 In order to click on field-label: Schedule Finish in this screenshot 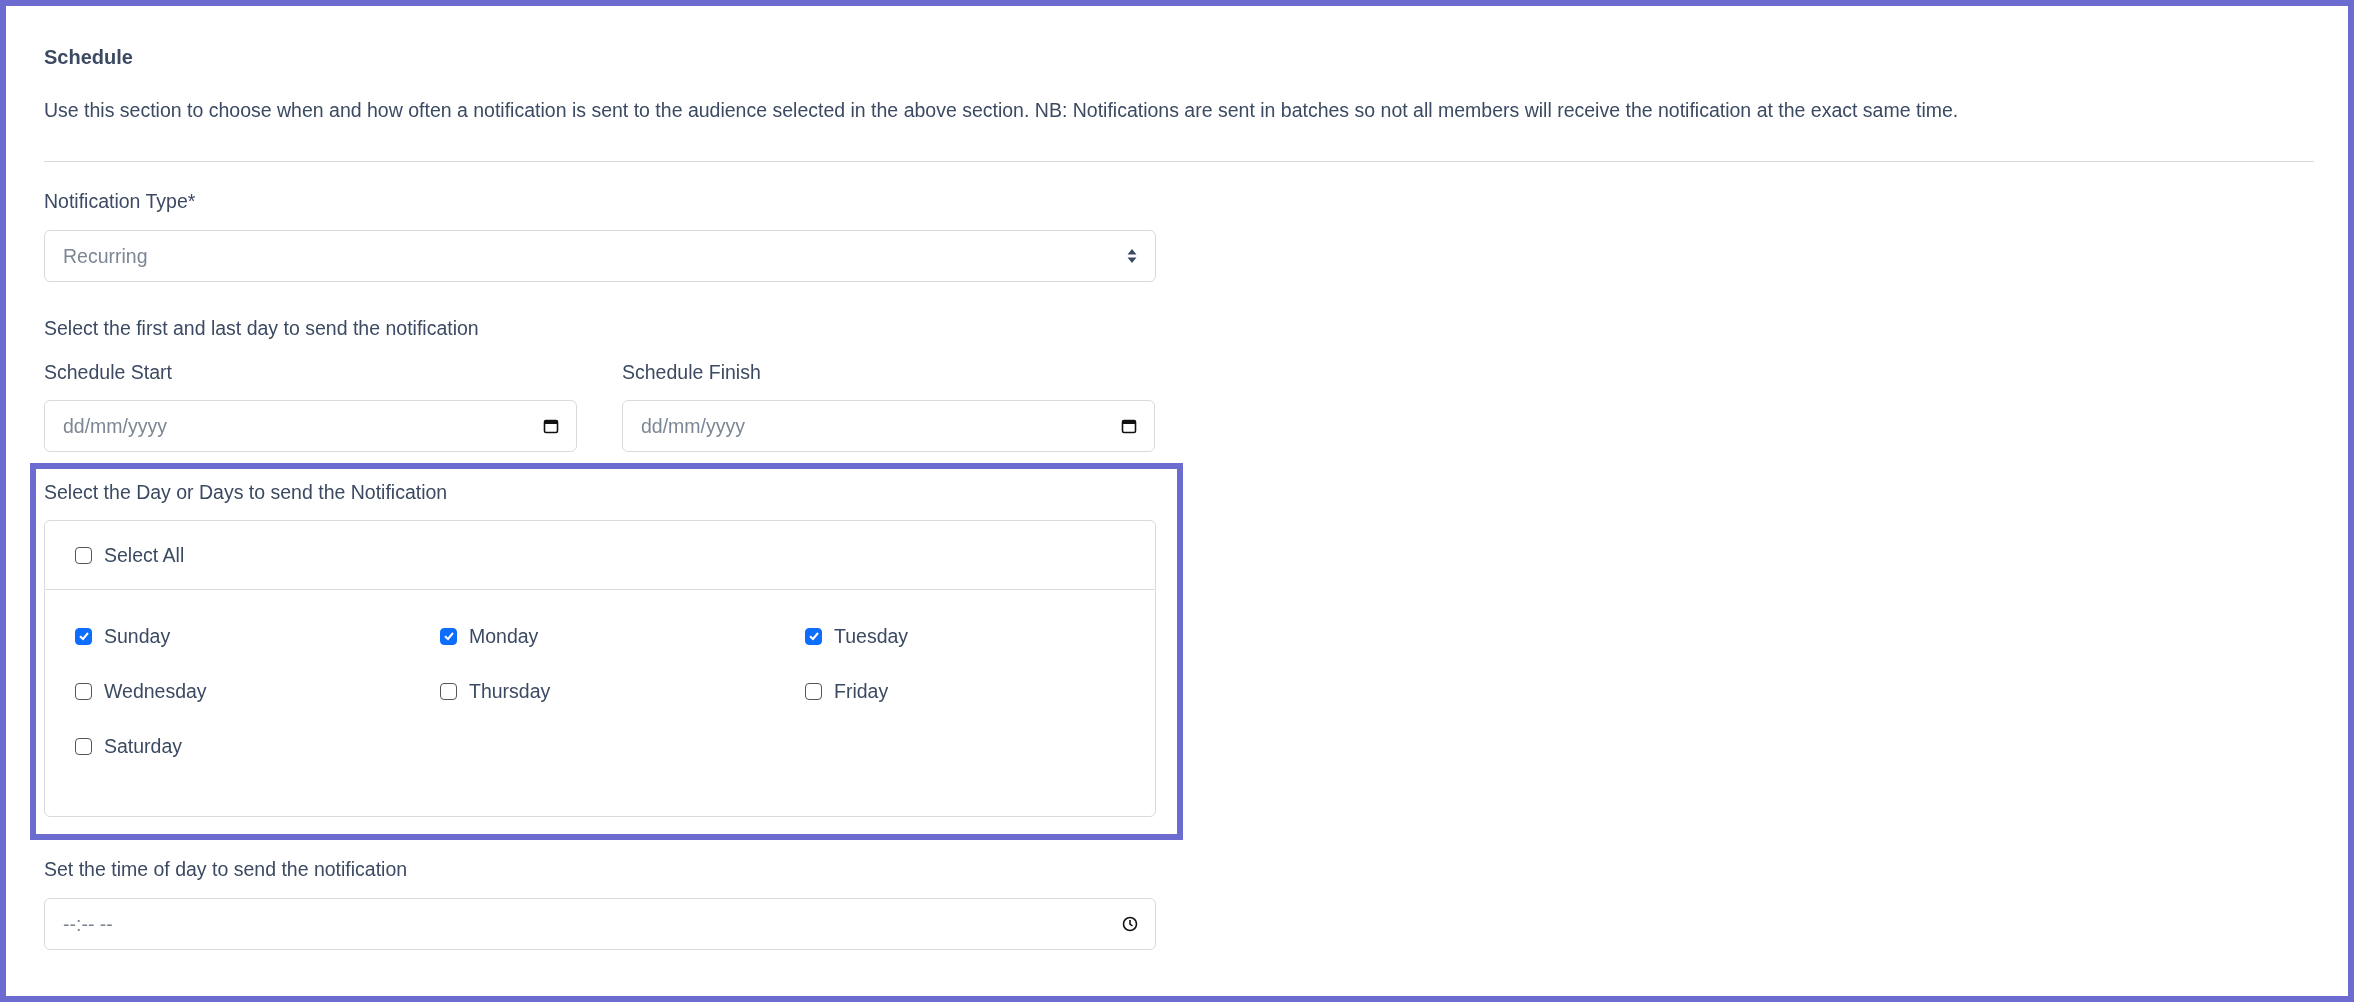, I will do `click(691, 372)`.